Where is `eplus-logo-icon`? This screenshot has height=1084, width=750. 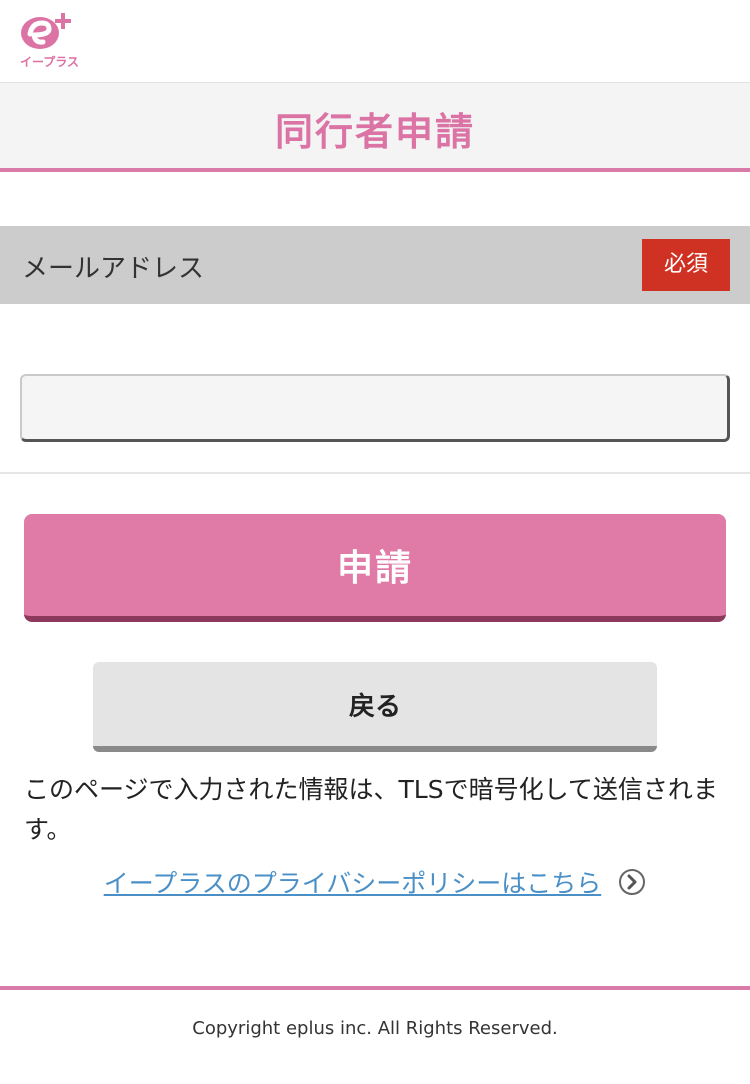
eplus-logo-icon is located at coordinates (46, 31).